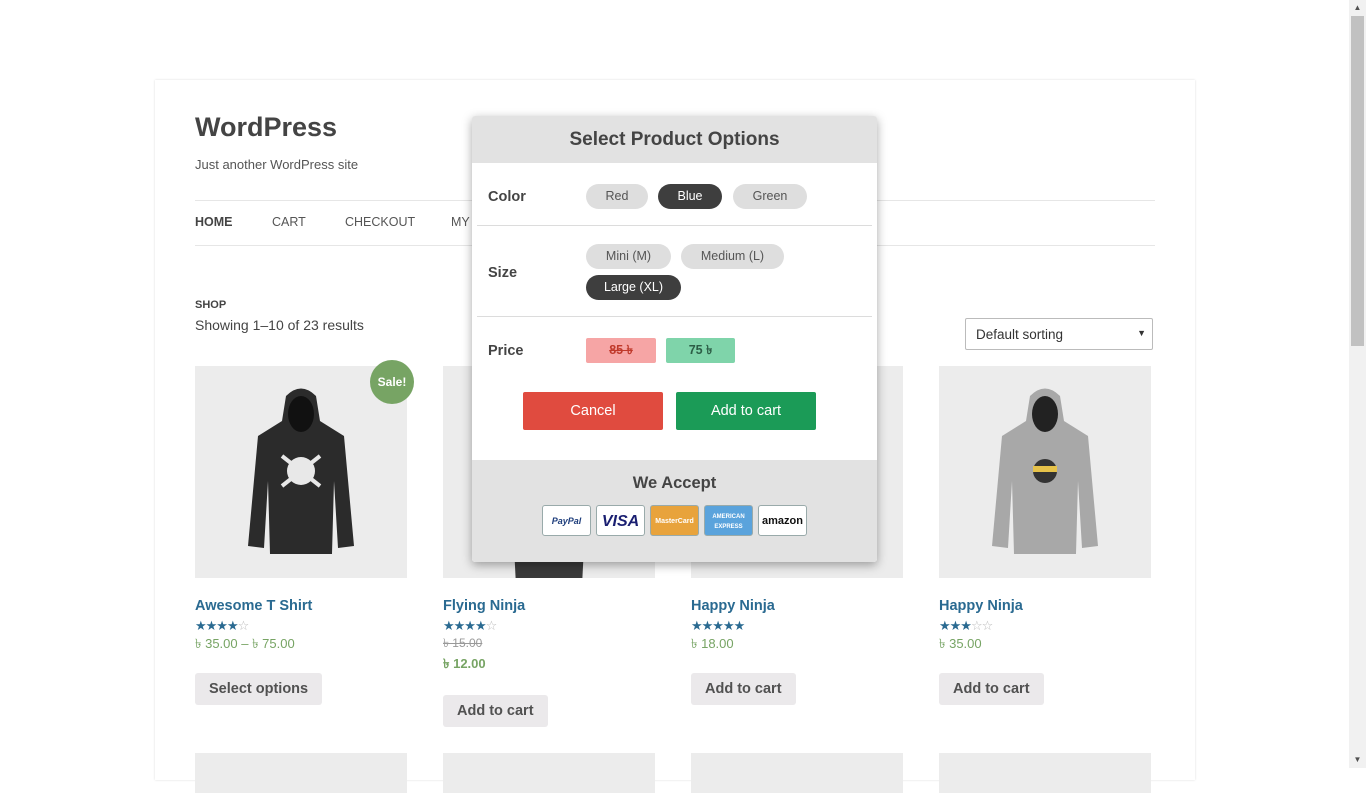 Image resolution: width=1366 pixels, height=793 pixels. Describe the element at coordinates (1020, 334) in the screenshot. I see `sorting-selected-value: Default sorting` at that location.